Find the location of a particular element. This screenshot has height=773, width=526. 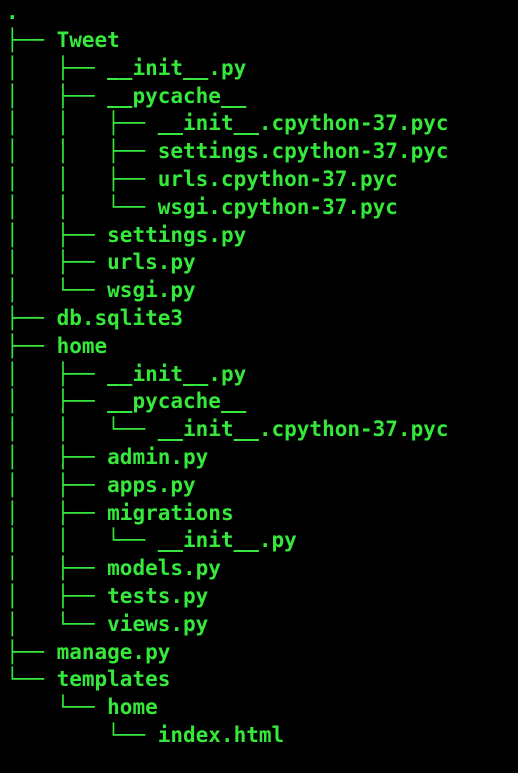

tree-row: ├── manage.py is located at coordinates (88, 652).